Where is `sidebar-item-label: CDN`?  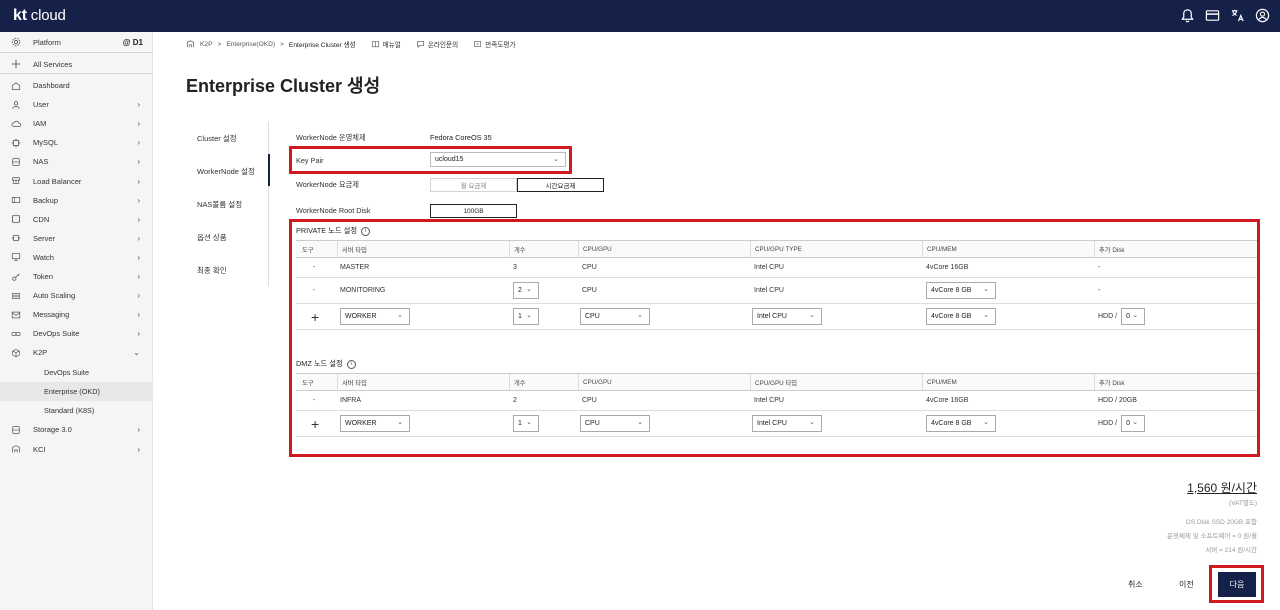 sidebar-item-label: CDN is located at coordinates (41, 219).